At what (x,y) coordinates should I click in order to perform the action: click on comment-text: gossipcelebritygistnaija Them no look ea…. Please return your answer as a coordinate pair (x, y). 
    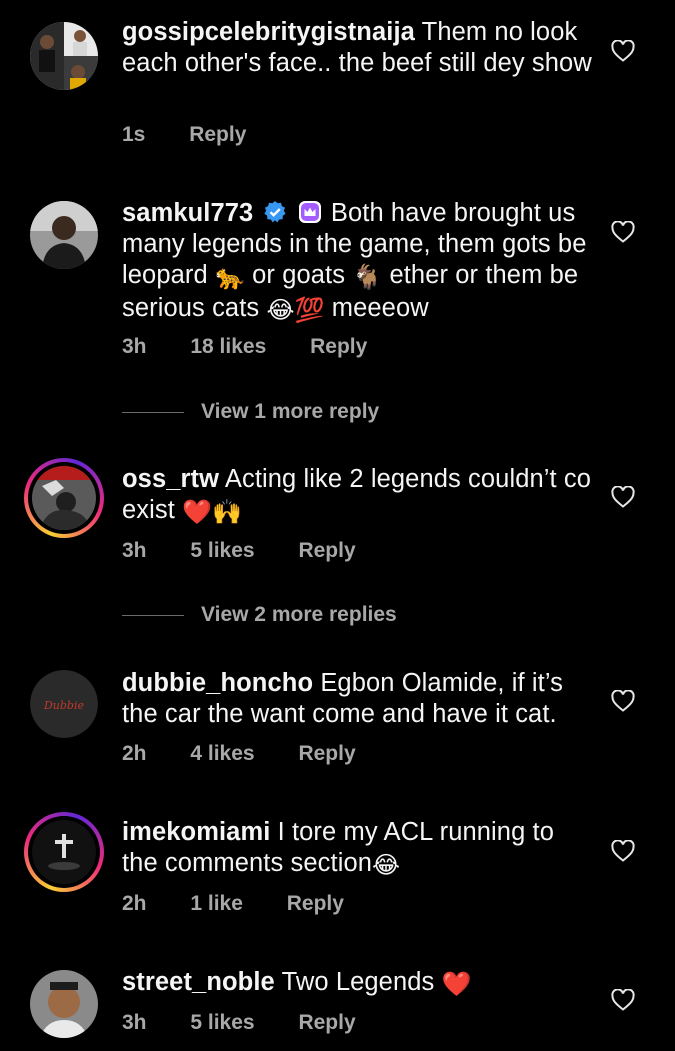
    Looking at the image, I should click on (357, 48).